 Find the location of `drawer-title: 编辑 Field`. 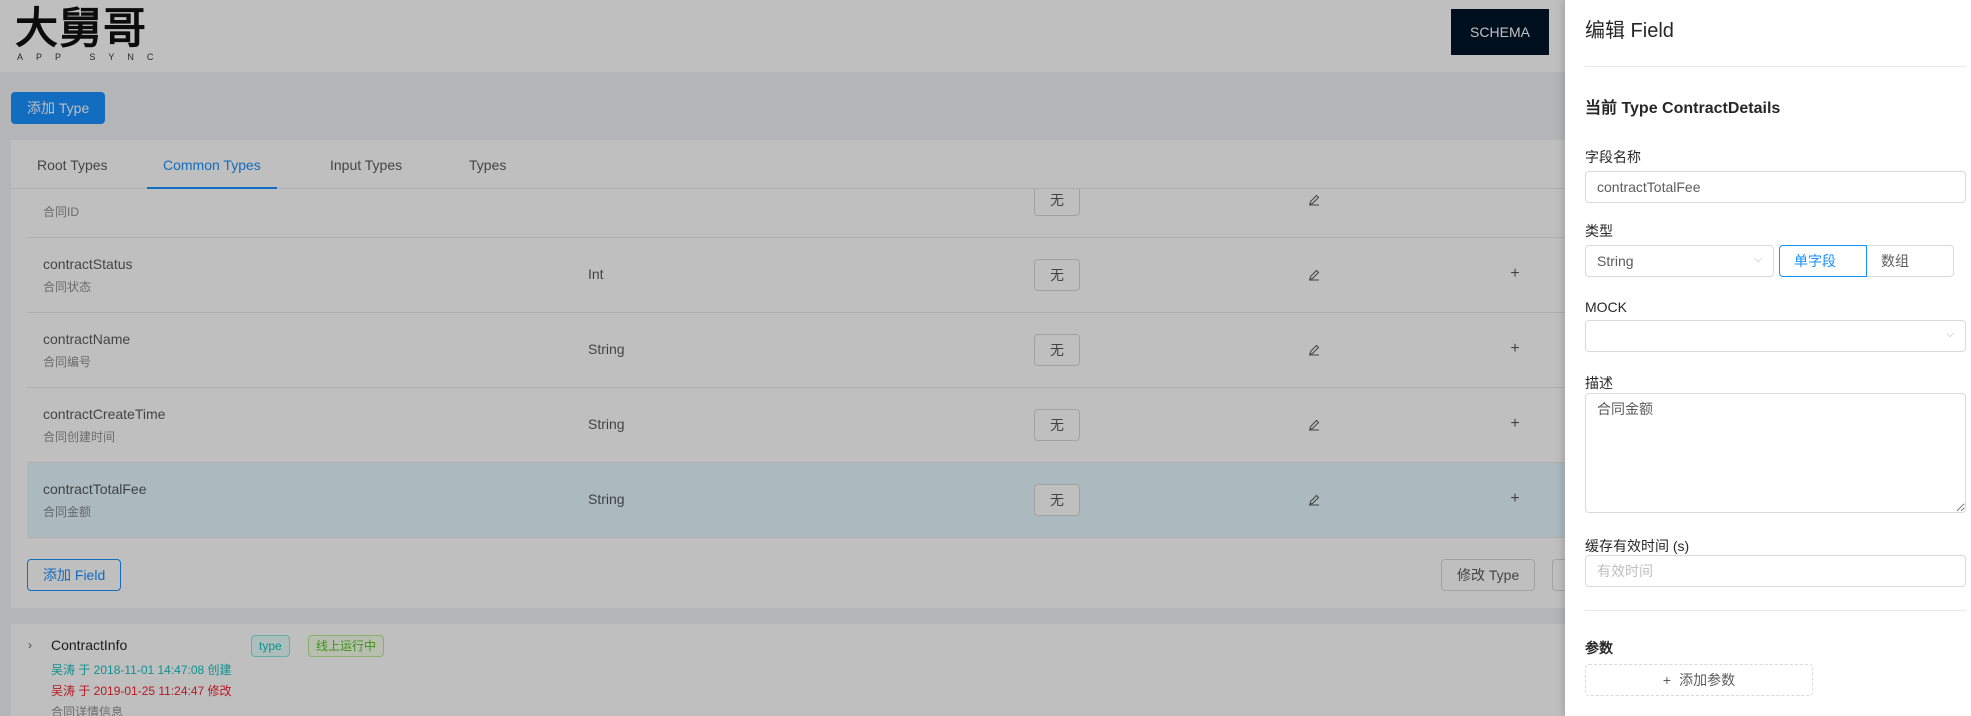

drawer-title: 编辑 Field is located at coordinates (1629, 31).